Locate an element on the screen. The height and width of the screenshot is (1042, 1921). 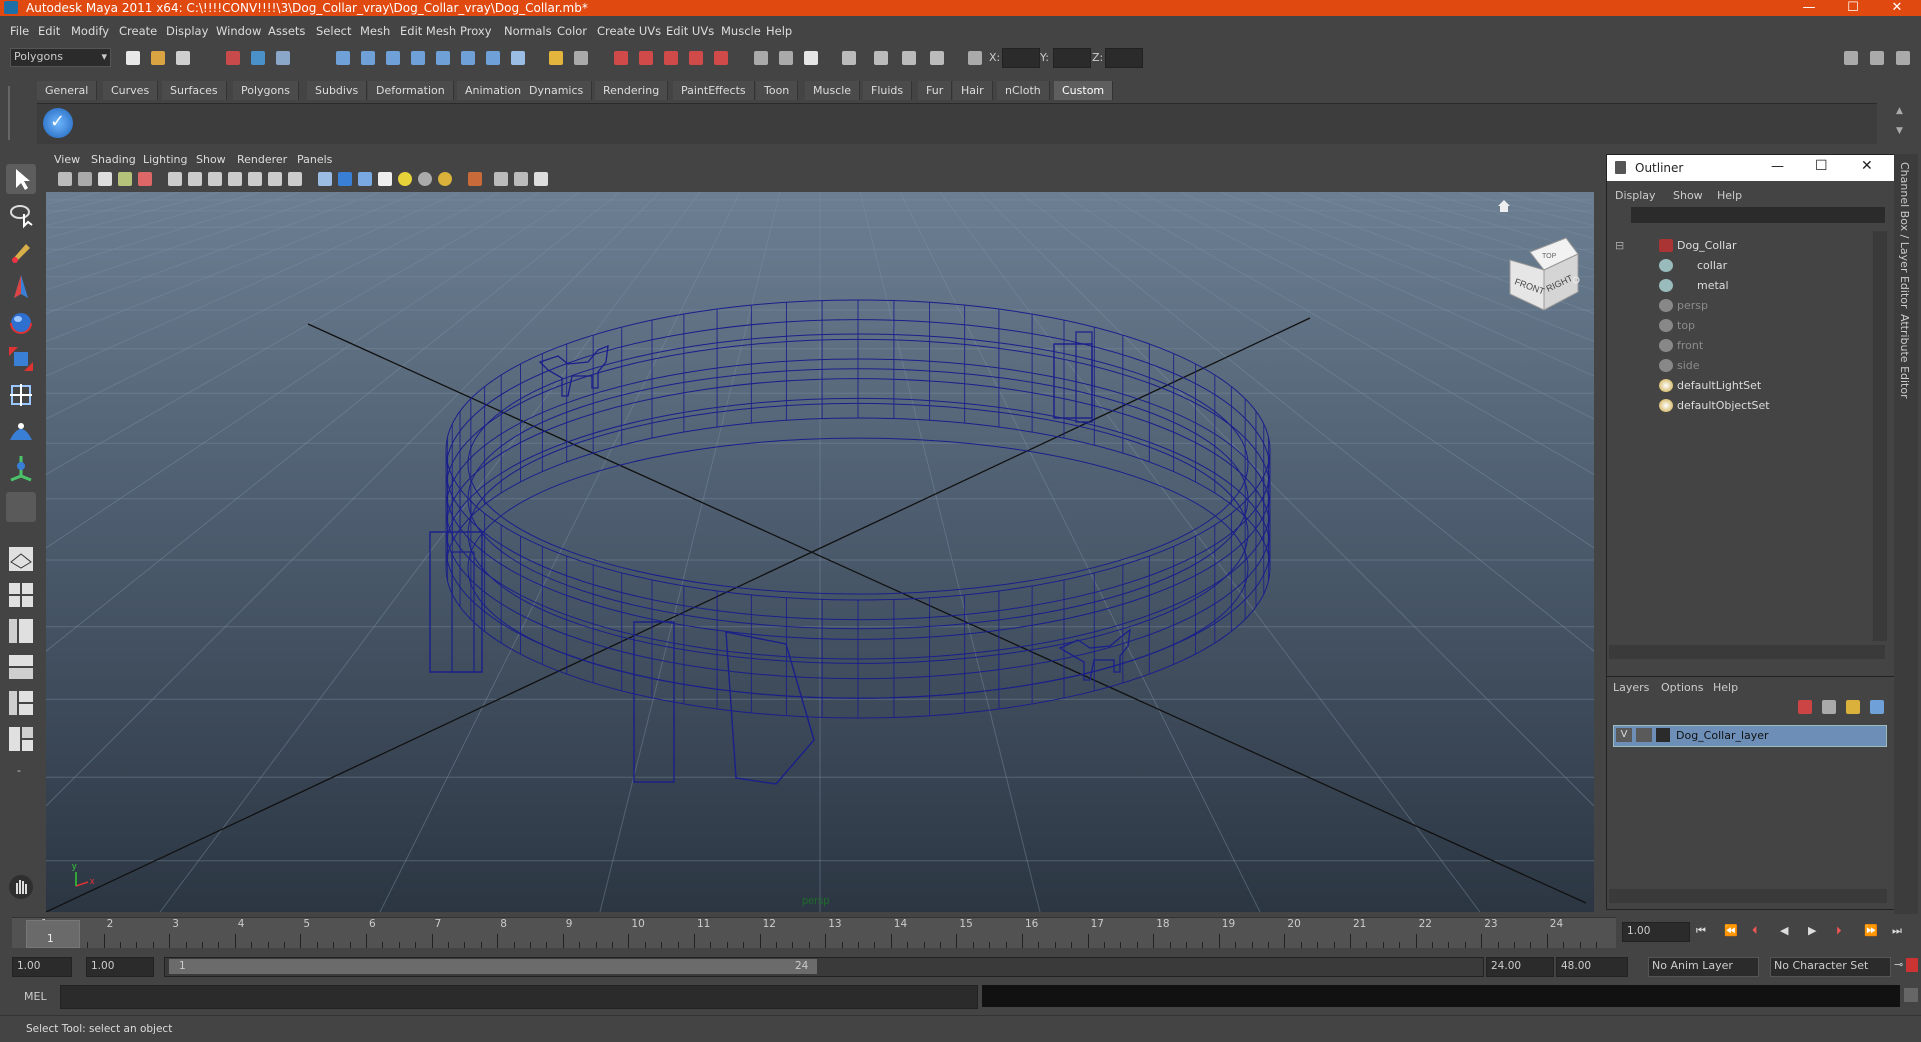
outliner-item-metal: metal is located at coordinates (1739, 286).